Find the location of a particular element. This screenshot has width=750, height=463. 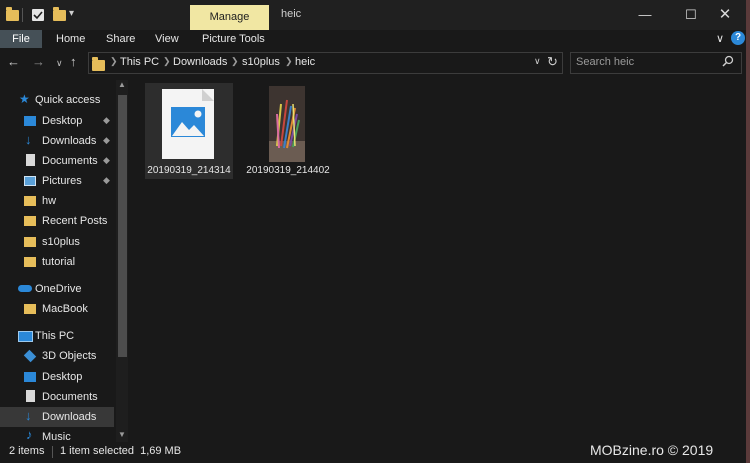

sidebar-item-label: MacBook is located at coordinates (65, 309).